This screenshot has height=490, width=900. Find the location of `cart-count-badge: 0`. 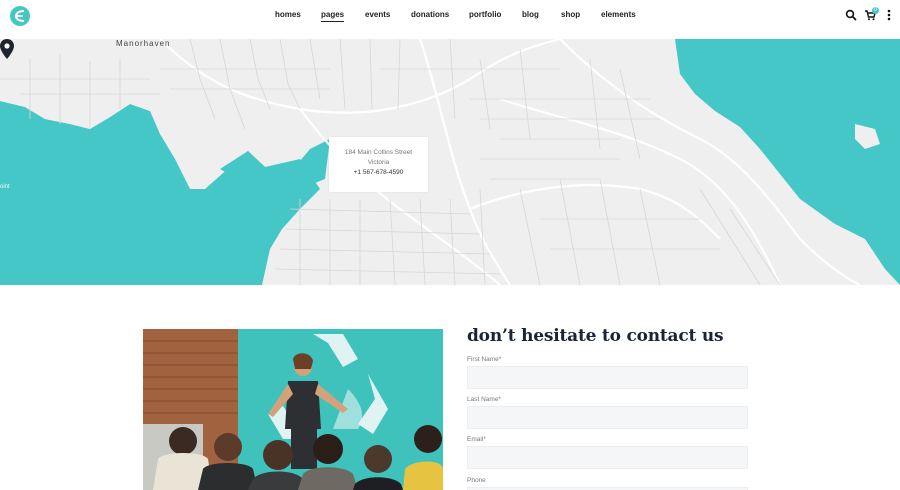

cart-count-badge: 0 is located at coordinates (875, 10).